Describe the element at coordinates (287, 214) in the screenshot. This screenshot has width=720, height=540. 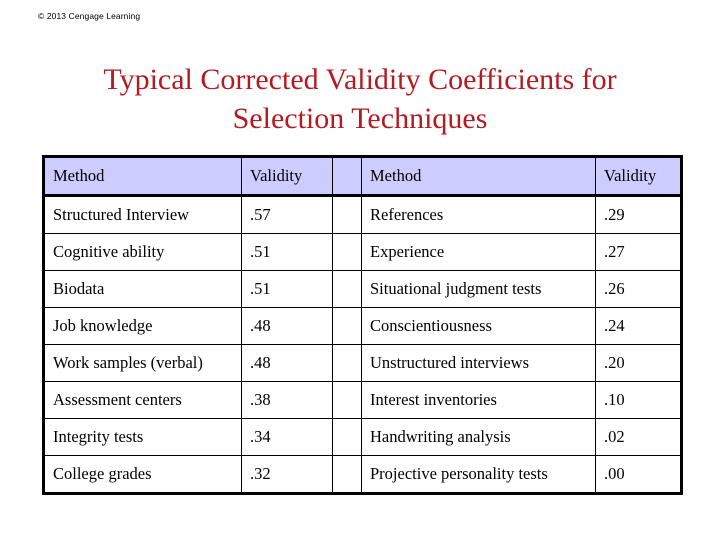
I see `cell-validity-left: .57` at that location.